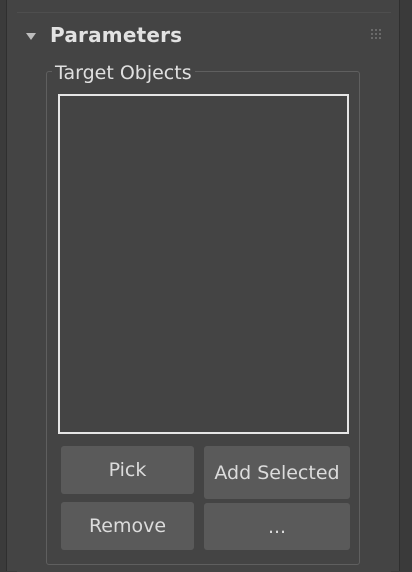 This screenshot has width=412, height=572. I want to click on pick-button: Pick, so click(127, 470).